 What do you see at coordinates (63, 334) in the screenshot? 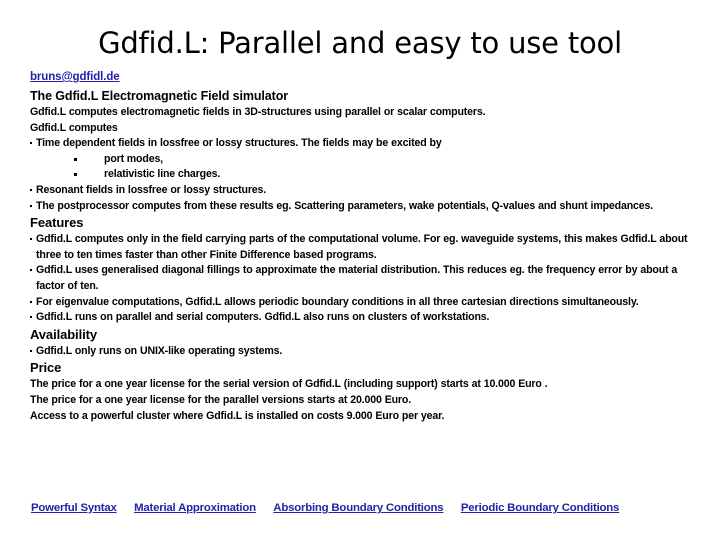
I see `heading-availability: Availability` at bounding box center [63, 334].